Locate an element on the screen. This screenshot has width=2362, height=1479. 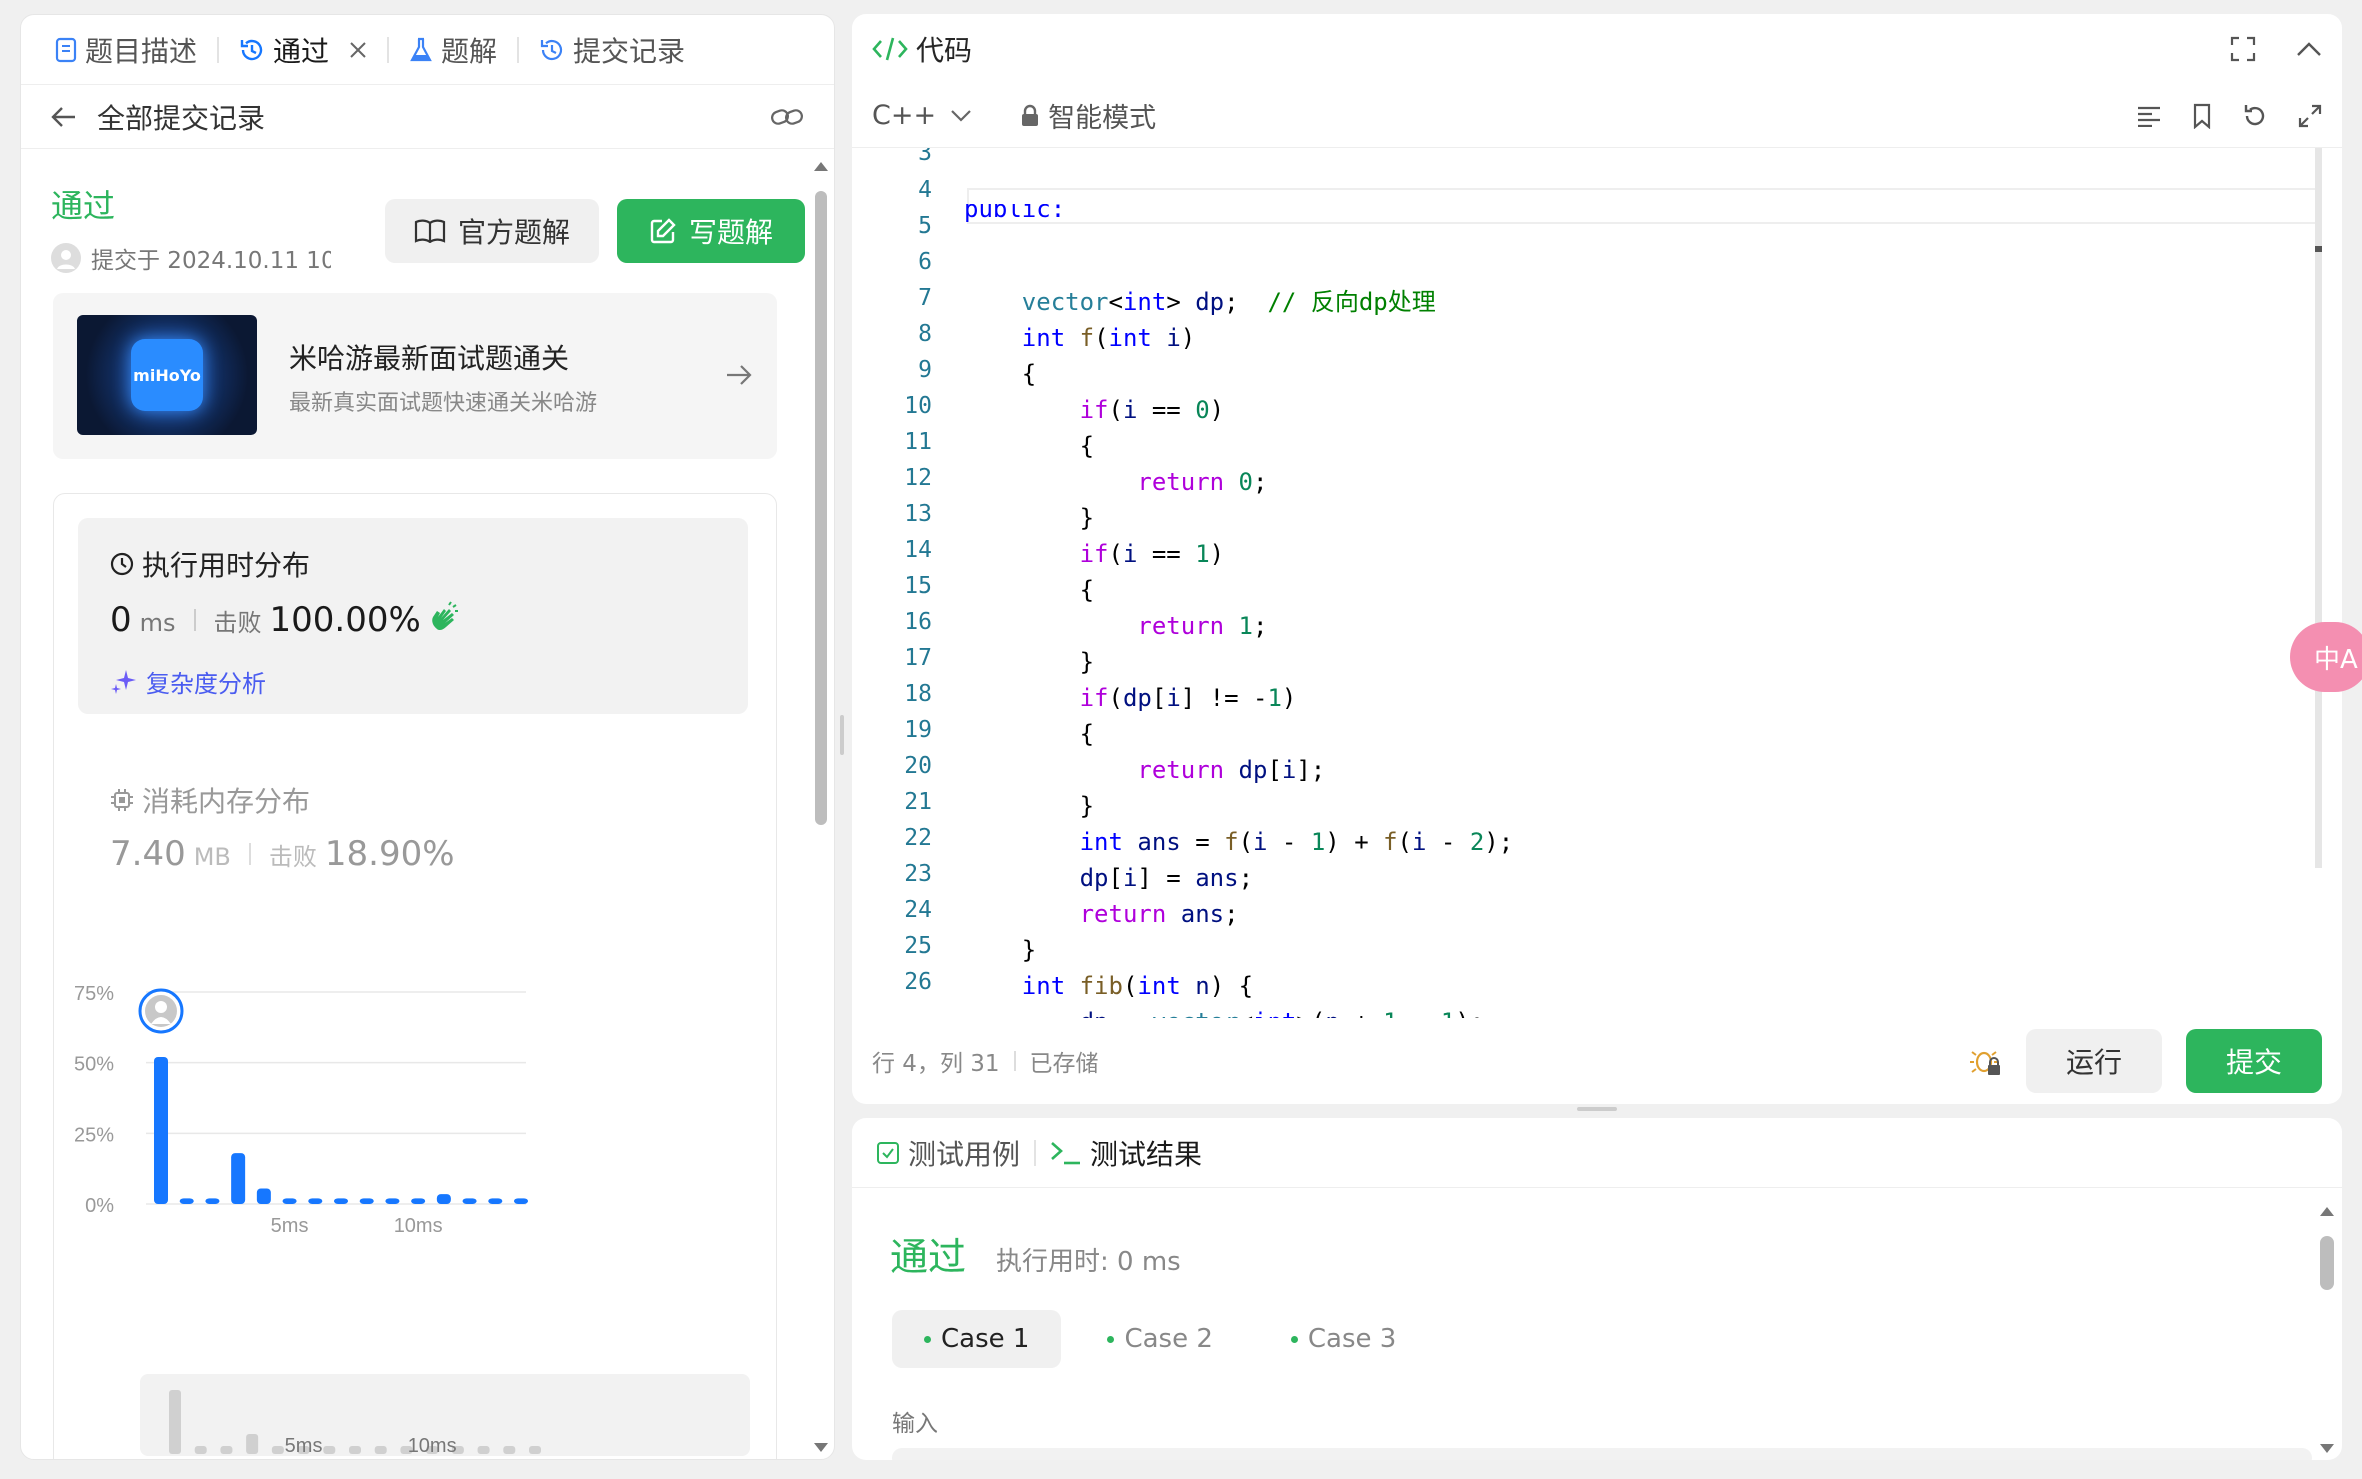
sparkle-icon is located at coordinates (124, 682).